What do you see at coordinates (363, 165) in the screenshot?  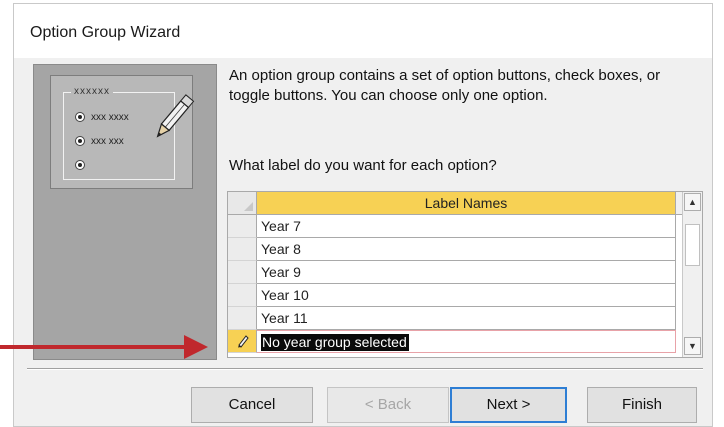 I see `wizard-question: What label do you want for each option?` at bounding box center [363, 165].